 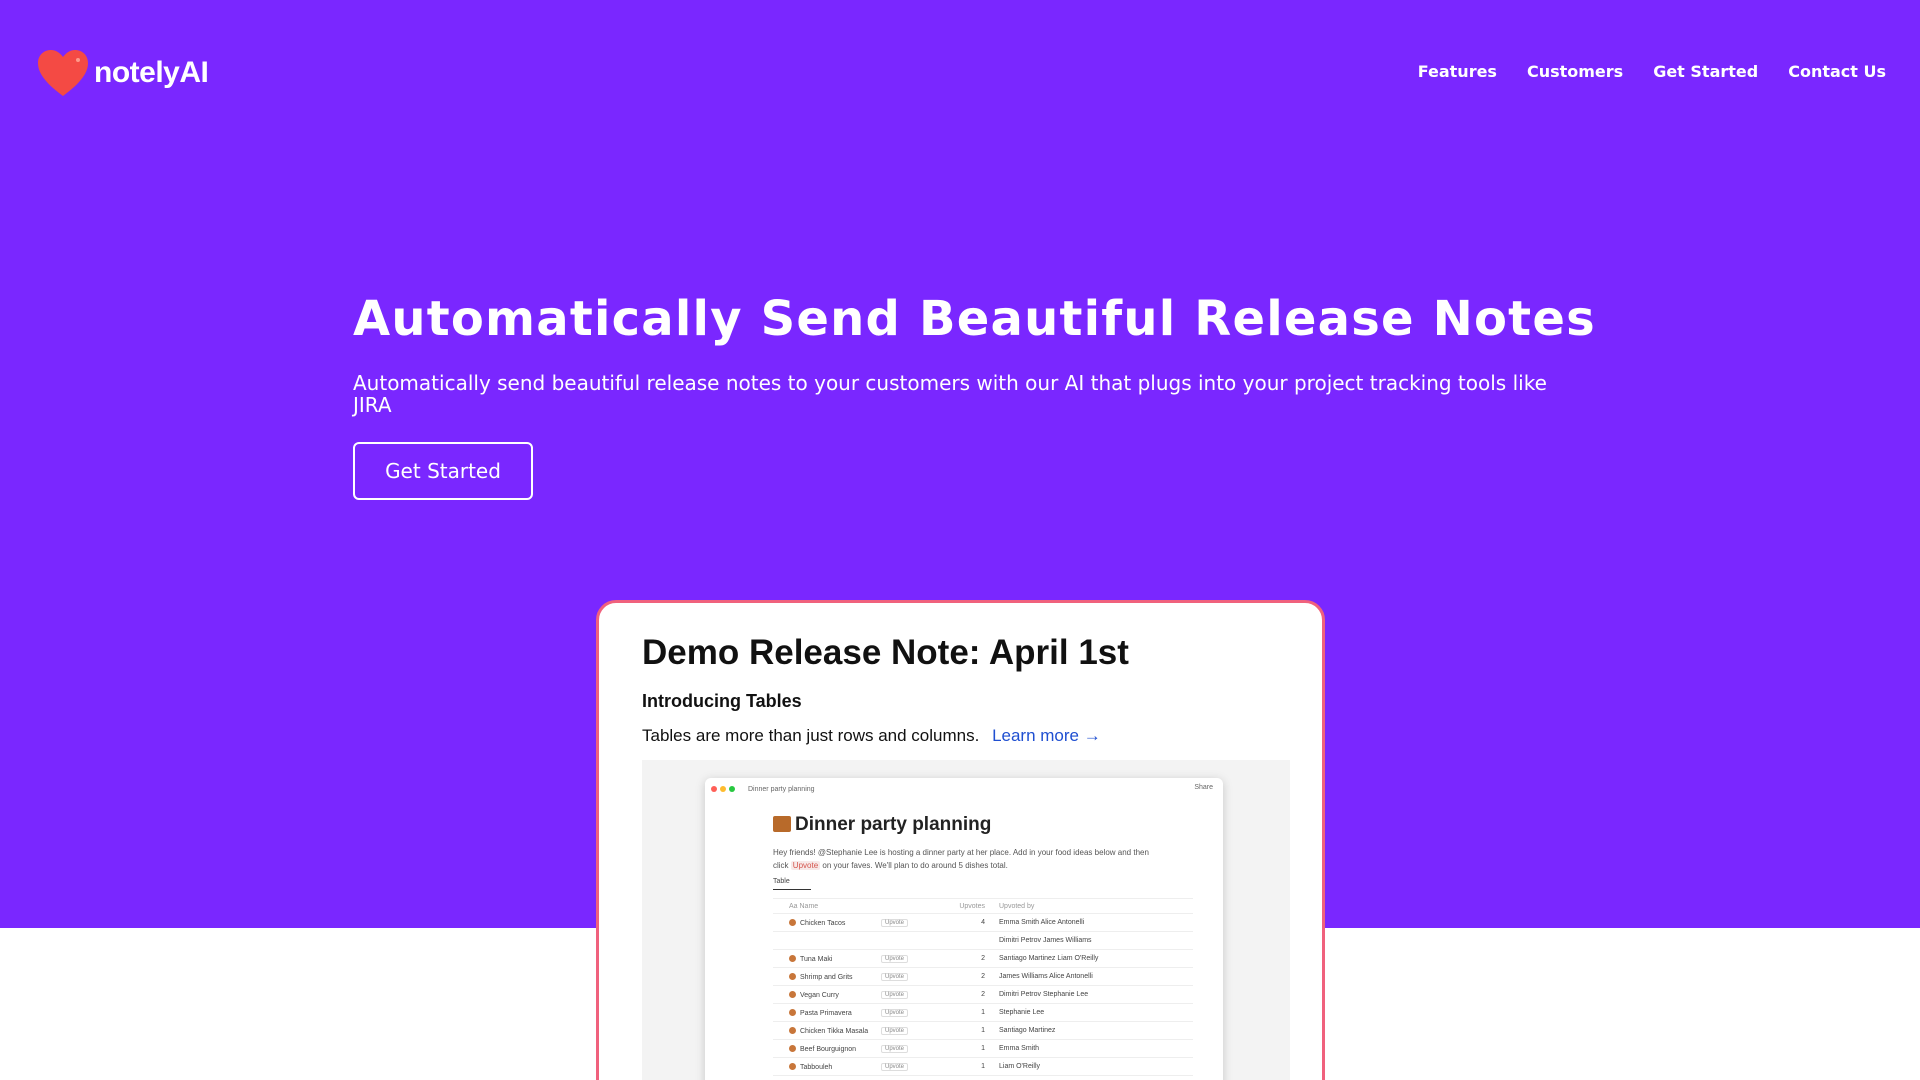 I want to click on maximize-dot-icon, so click(x=732, y=789).